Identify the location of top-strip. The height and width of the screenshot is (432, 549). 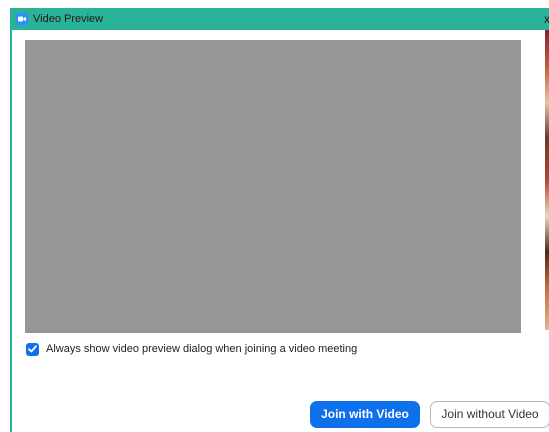
(274, 4).